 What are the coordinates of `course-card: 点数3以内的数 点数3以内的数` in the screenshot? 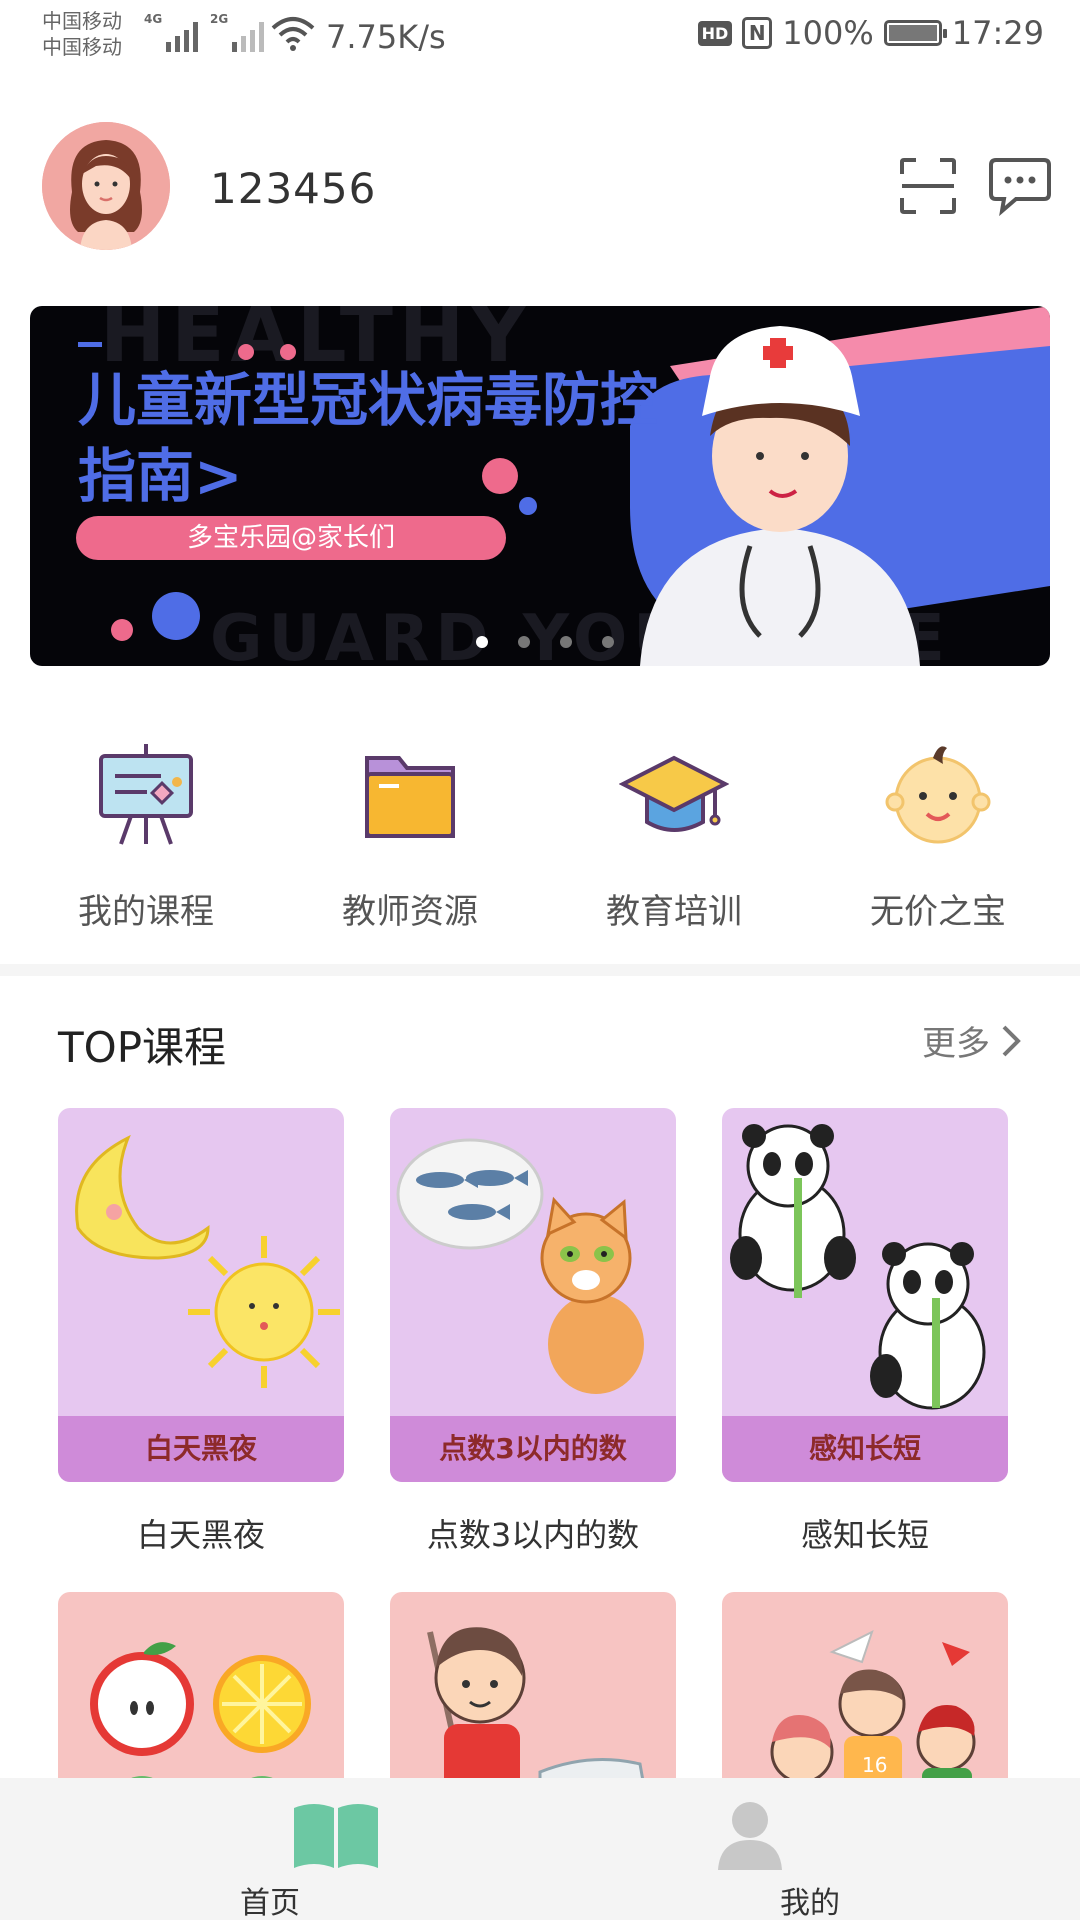 It's located at (533, 1332).